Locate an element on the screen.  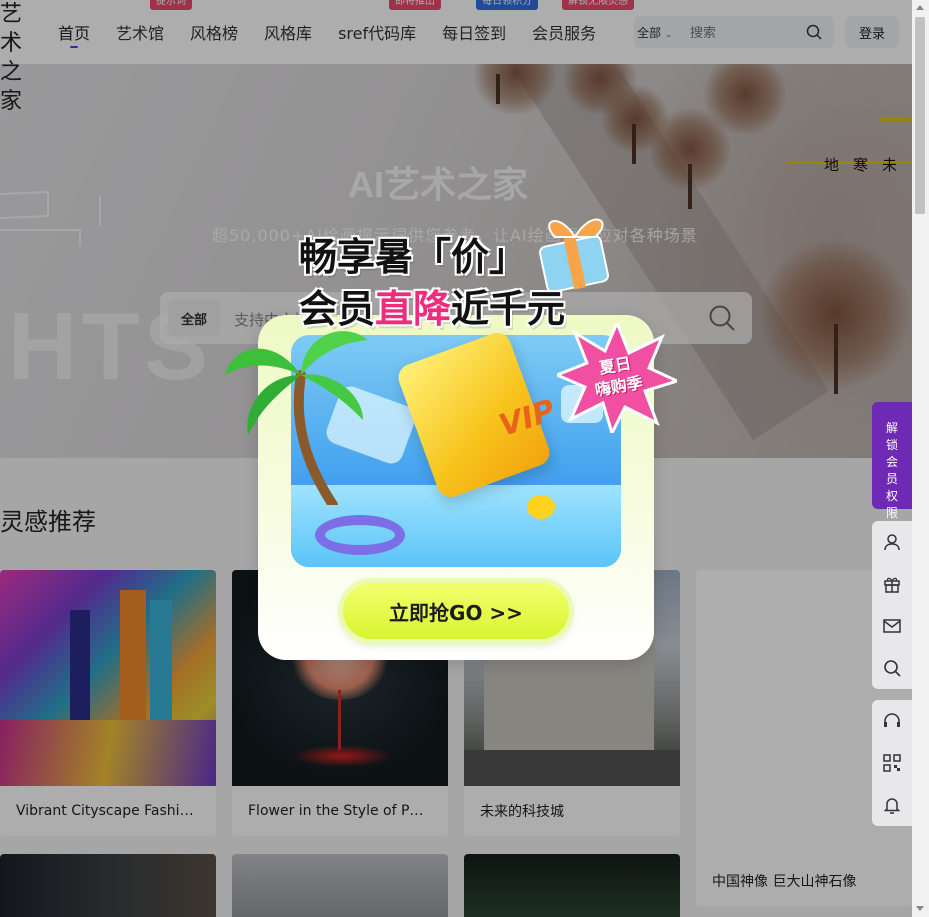
search-icon is located at coordinates (892, 668).